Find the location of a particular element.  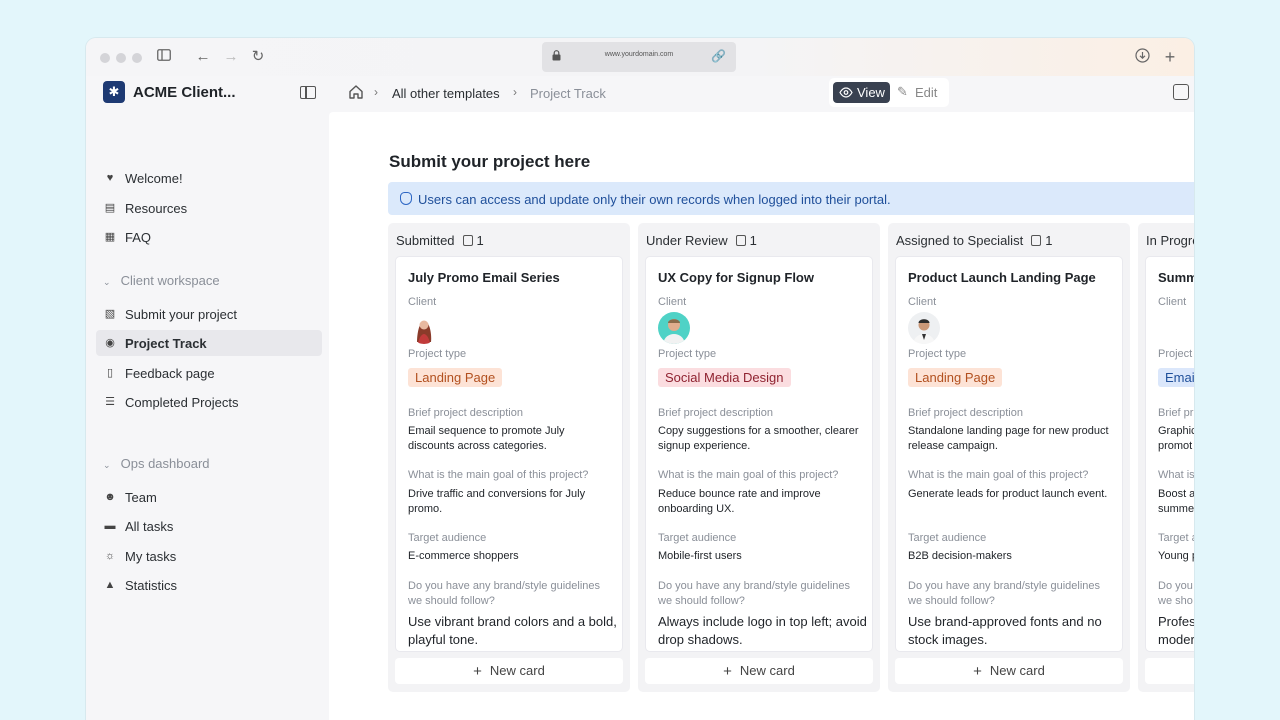

file-icon: ▧ is located at coordinates (110, 314).